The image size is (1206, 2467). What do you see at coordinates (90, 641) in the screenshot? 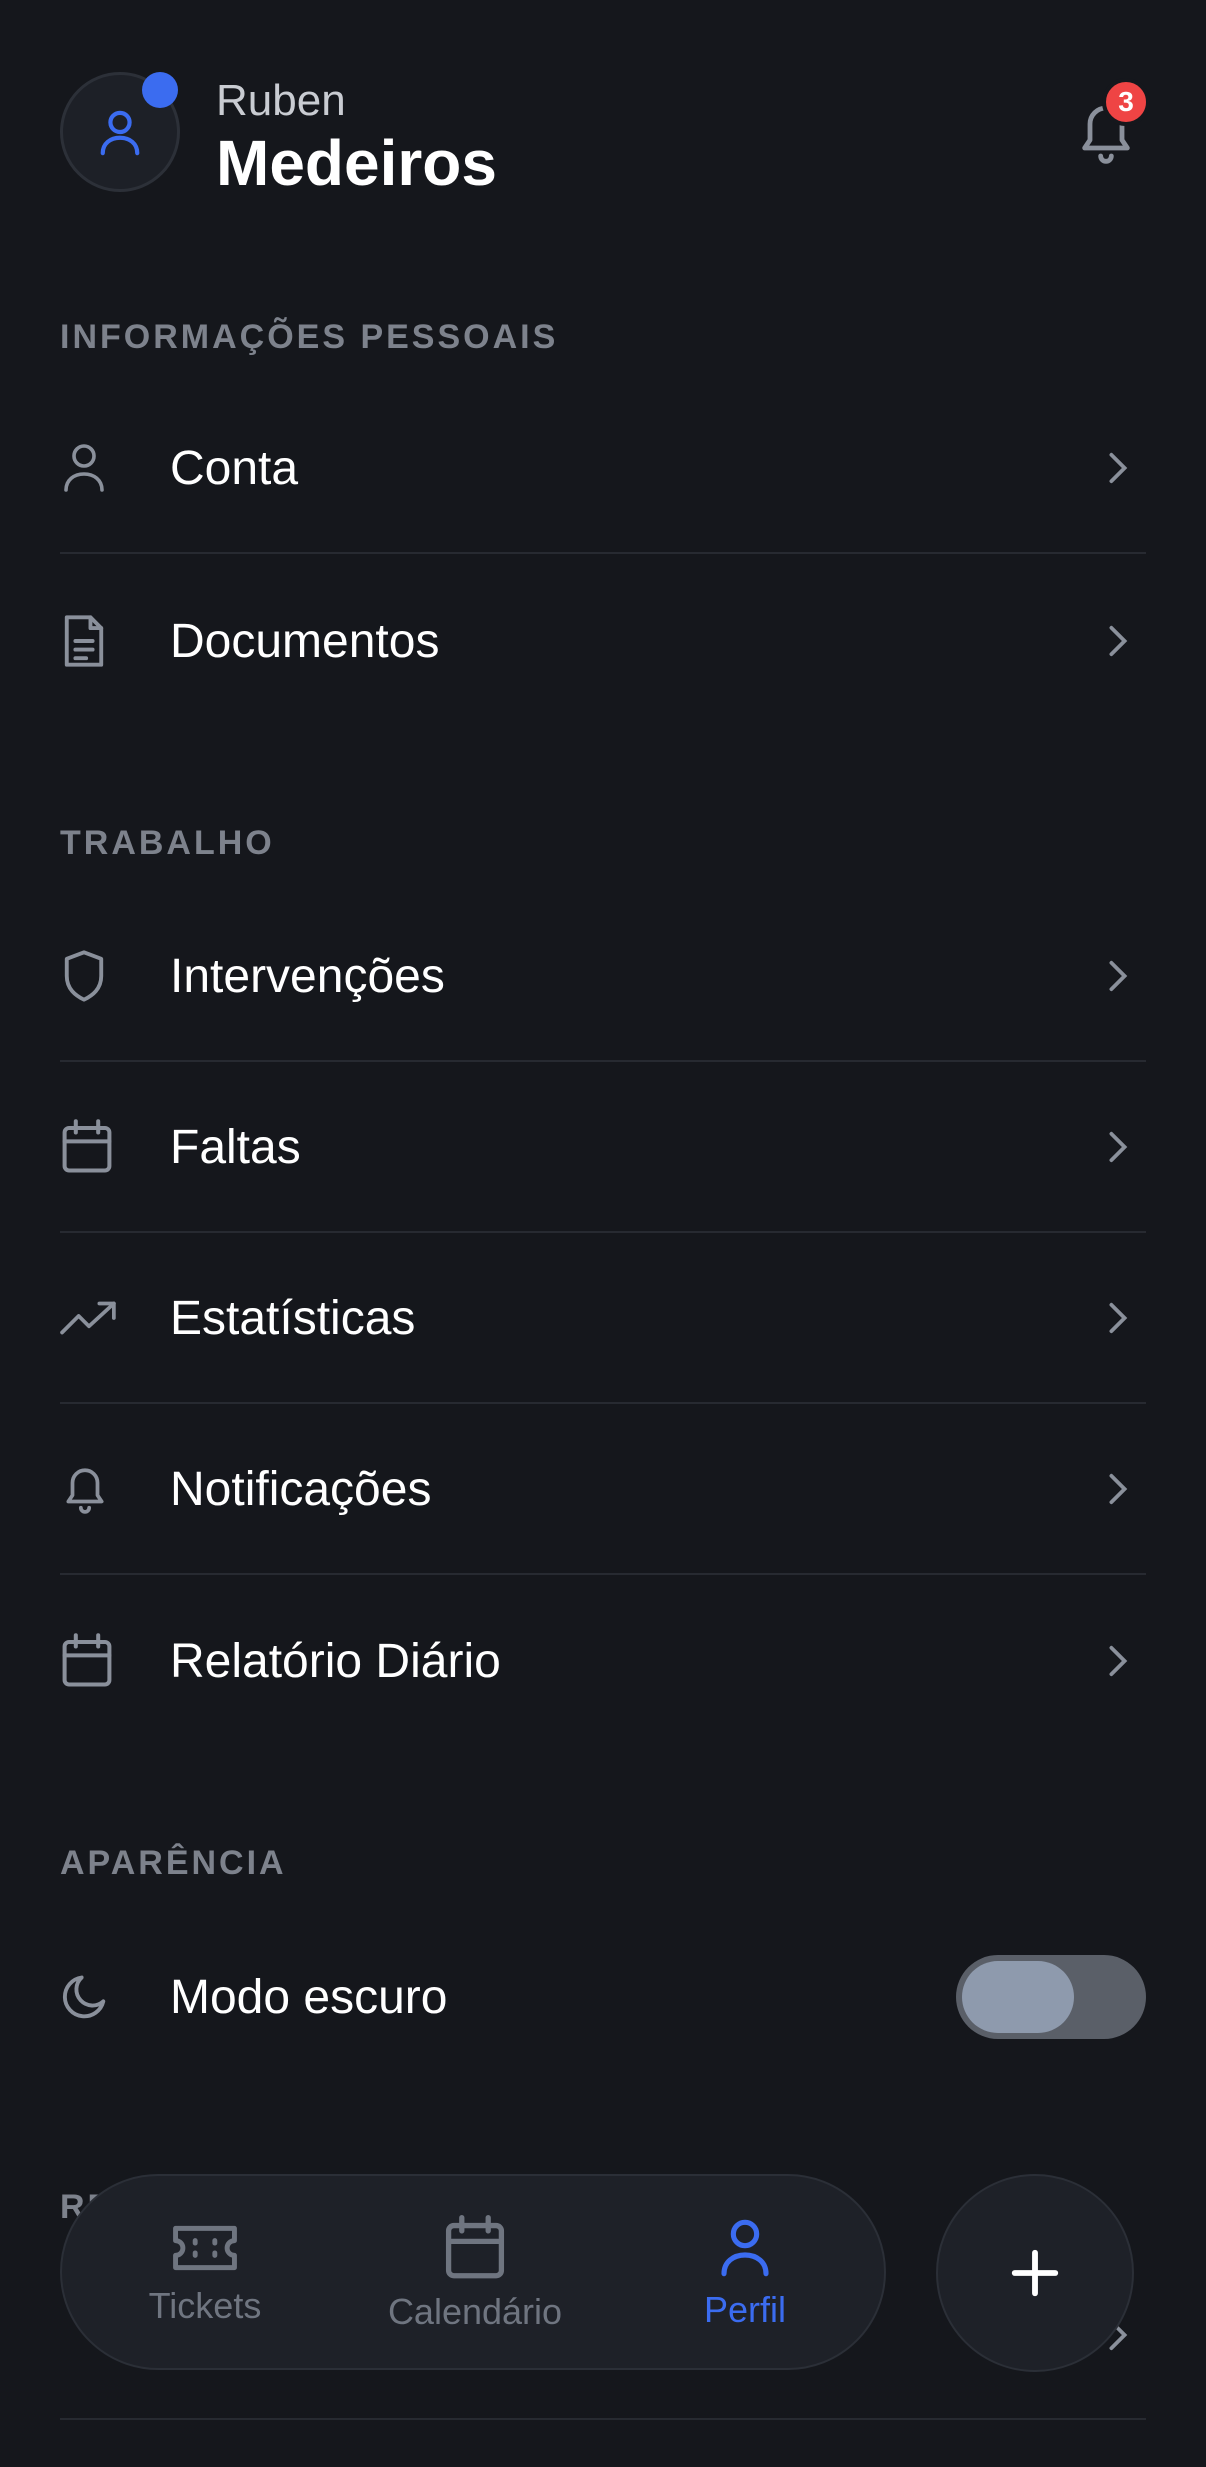
I see `document-icon` at bounding box center [90, 641].